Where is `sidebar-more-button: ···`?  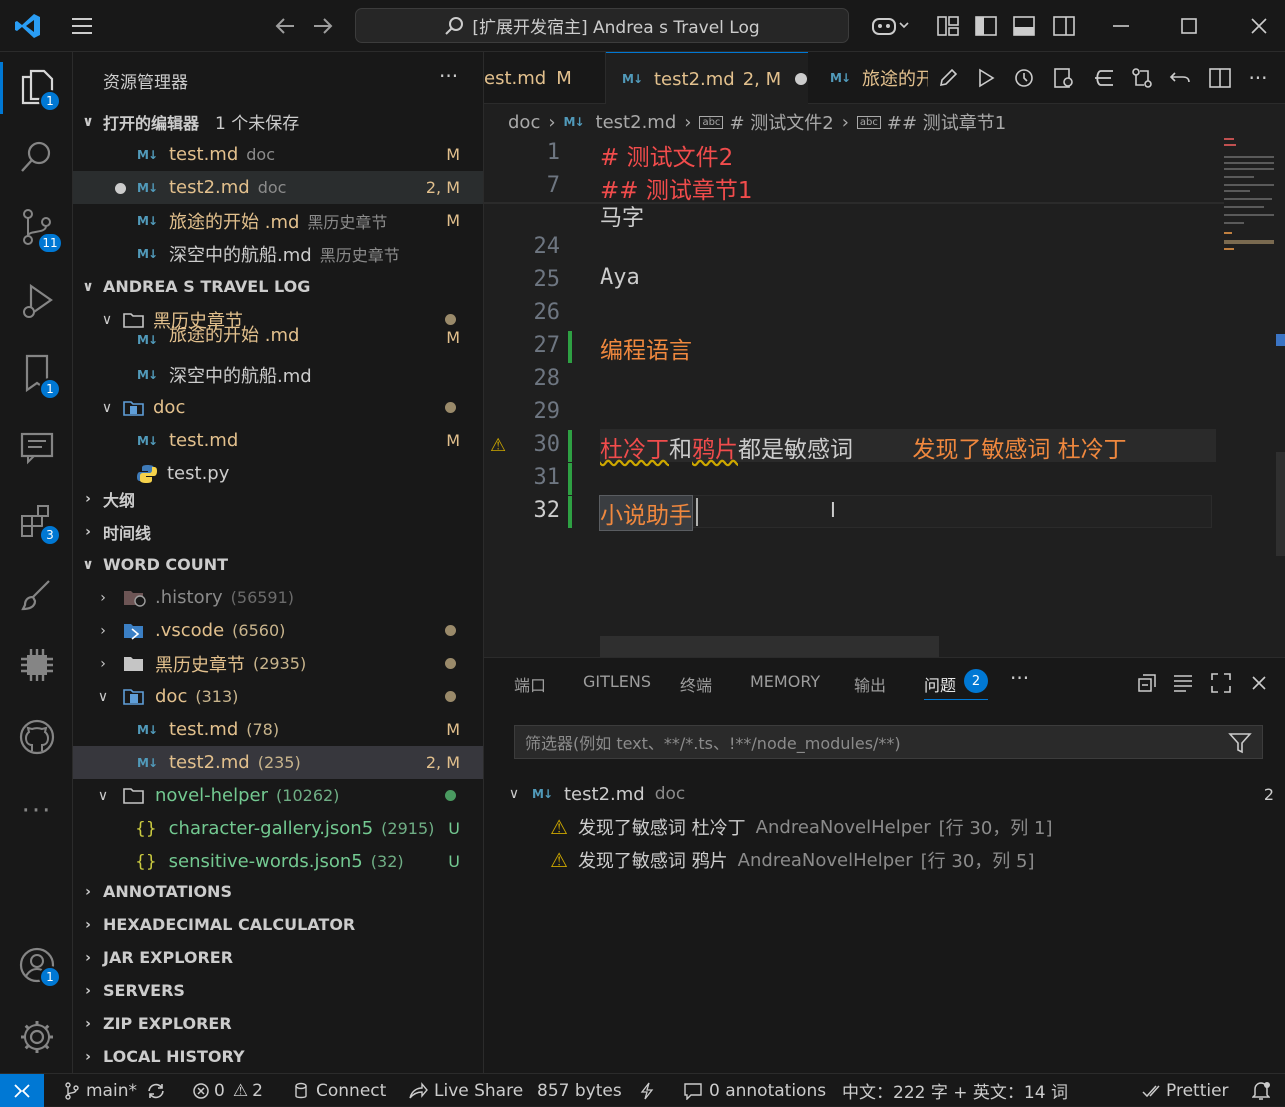 sidebar-more-button: ··· is located at coordinates (448, 76).